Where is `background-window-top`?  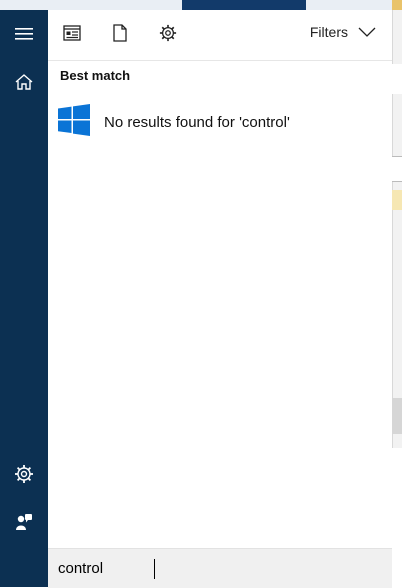 background-window-top is located at coordinates (201, 5).